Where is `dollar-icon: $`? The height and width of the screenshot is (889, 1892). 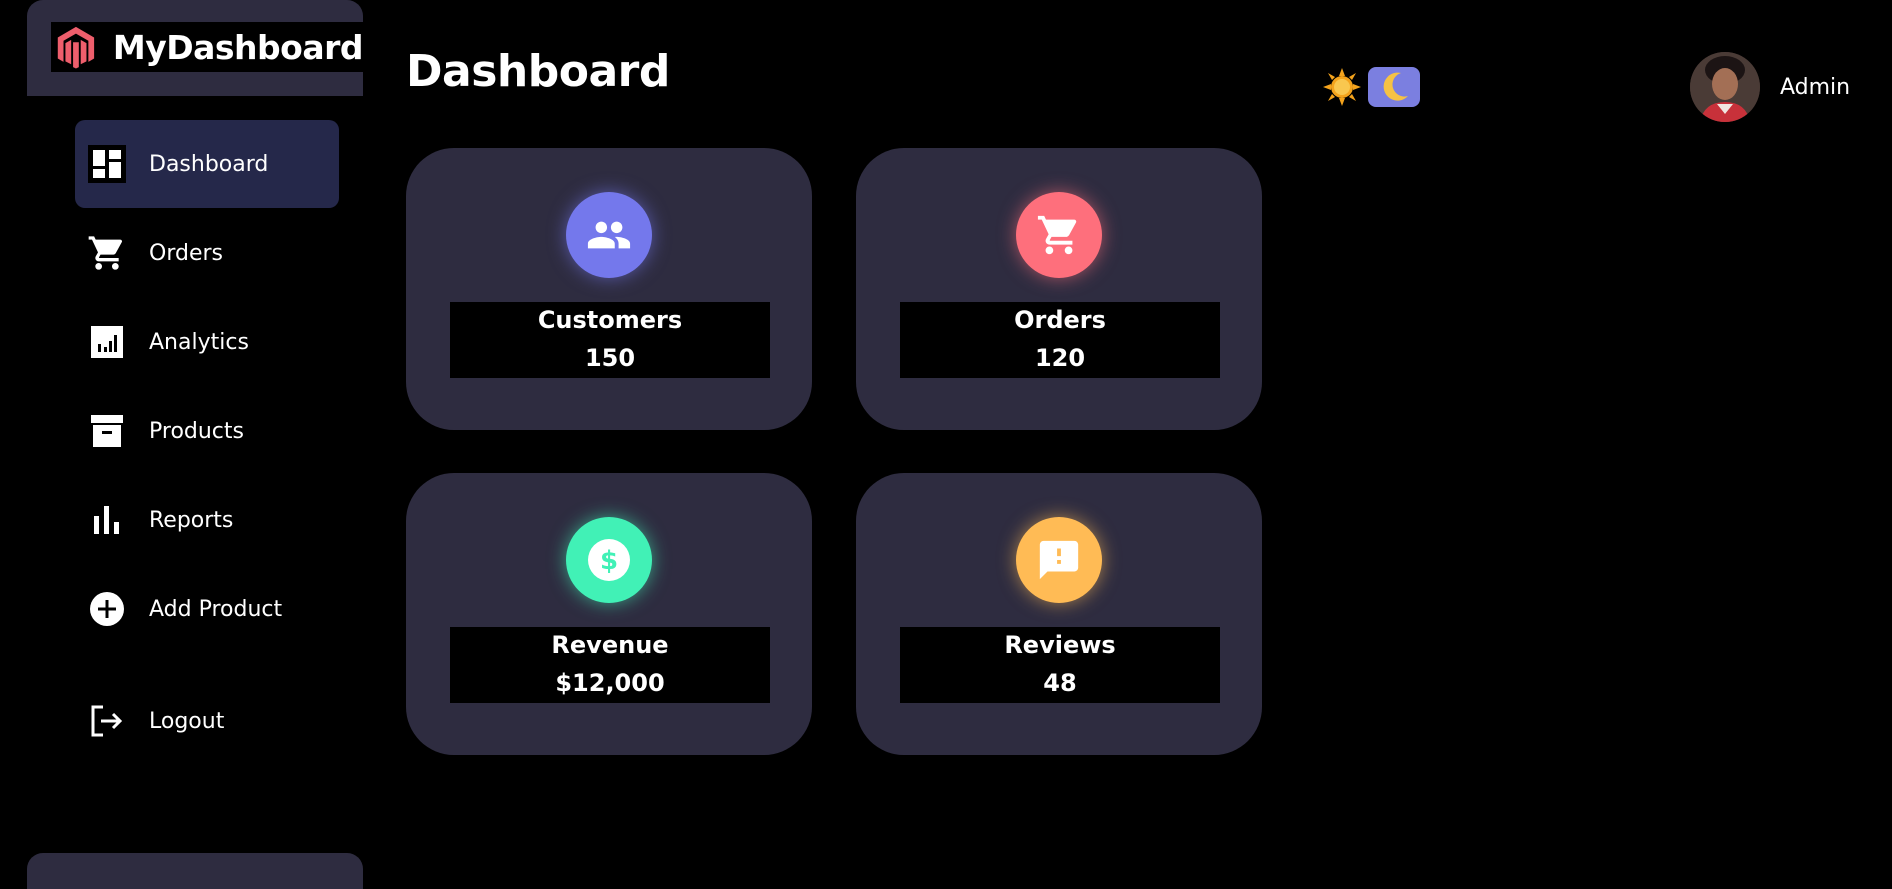
dollar-icon: $ is located at coordinates (609, 560).